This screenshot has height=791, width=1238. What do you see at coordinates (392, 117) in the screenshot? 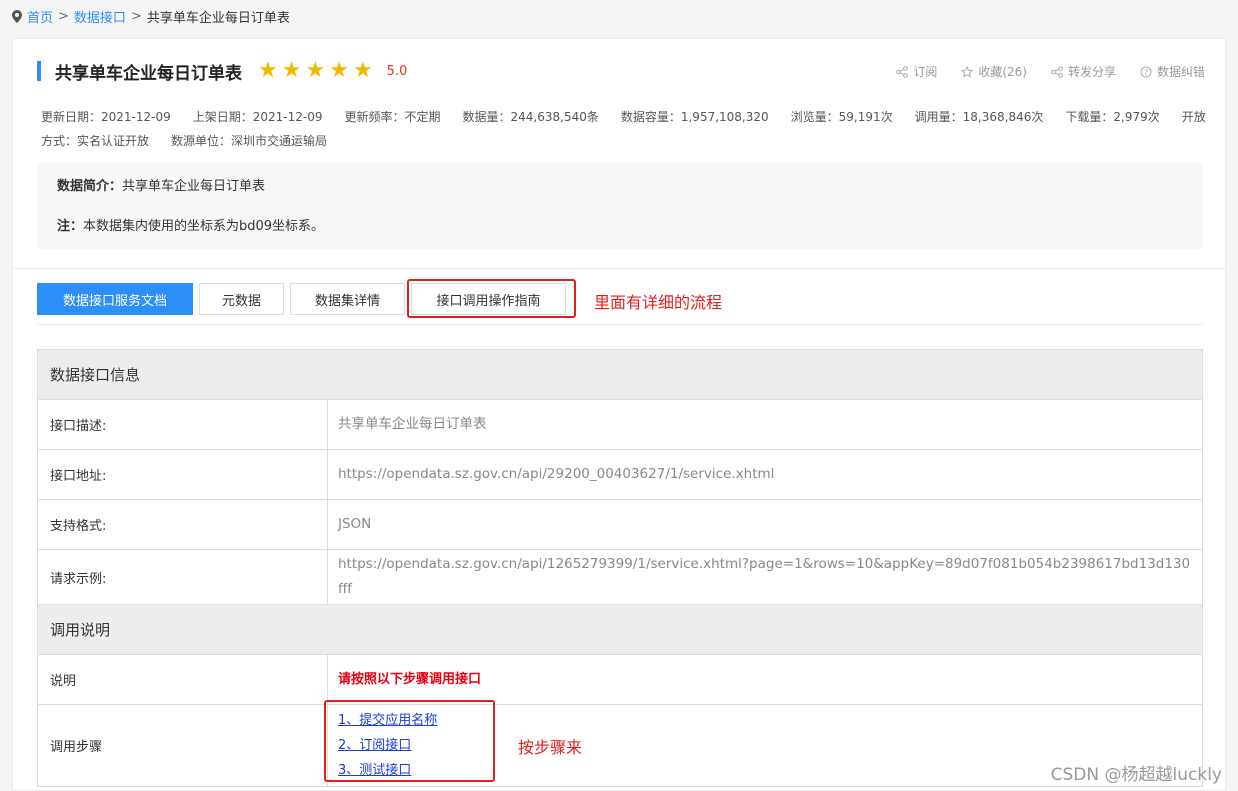
I see `update-frequency: 更新频率：不定期` at bounding box center [392, 117].